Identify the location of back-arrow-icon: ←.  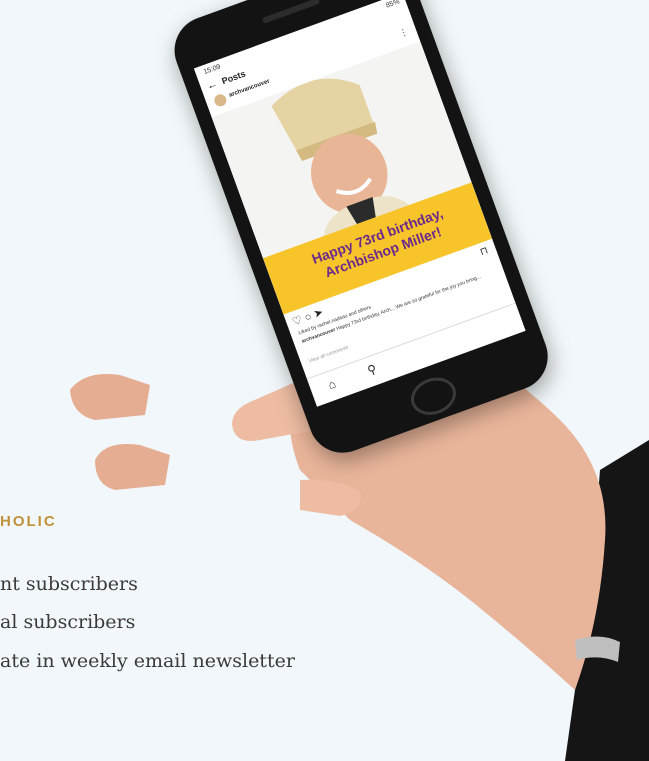
(212, 85).